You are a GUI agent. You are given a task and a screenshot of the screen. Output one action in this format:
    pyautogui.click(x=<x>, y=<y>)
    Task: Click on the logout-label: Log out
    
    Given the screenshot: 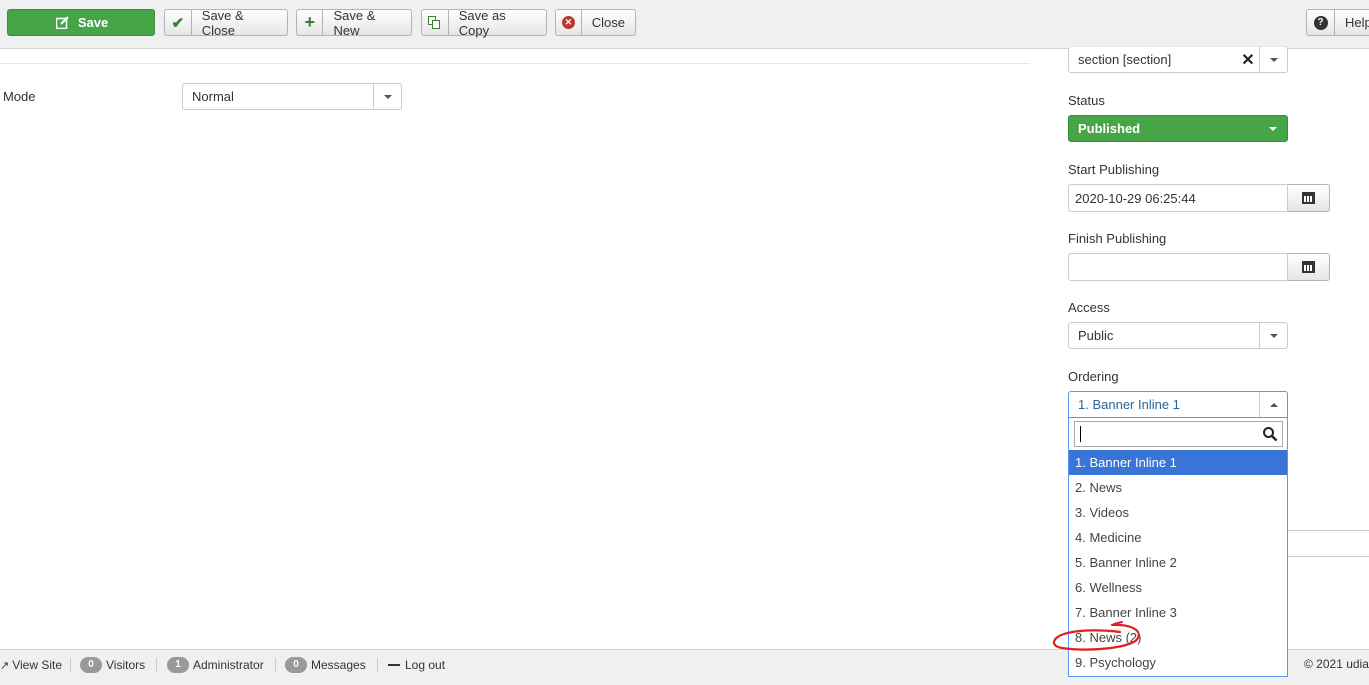 What is the action you would take?
    pyautogui.click(x=425, y=665)
    